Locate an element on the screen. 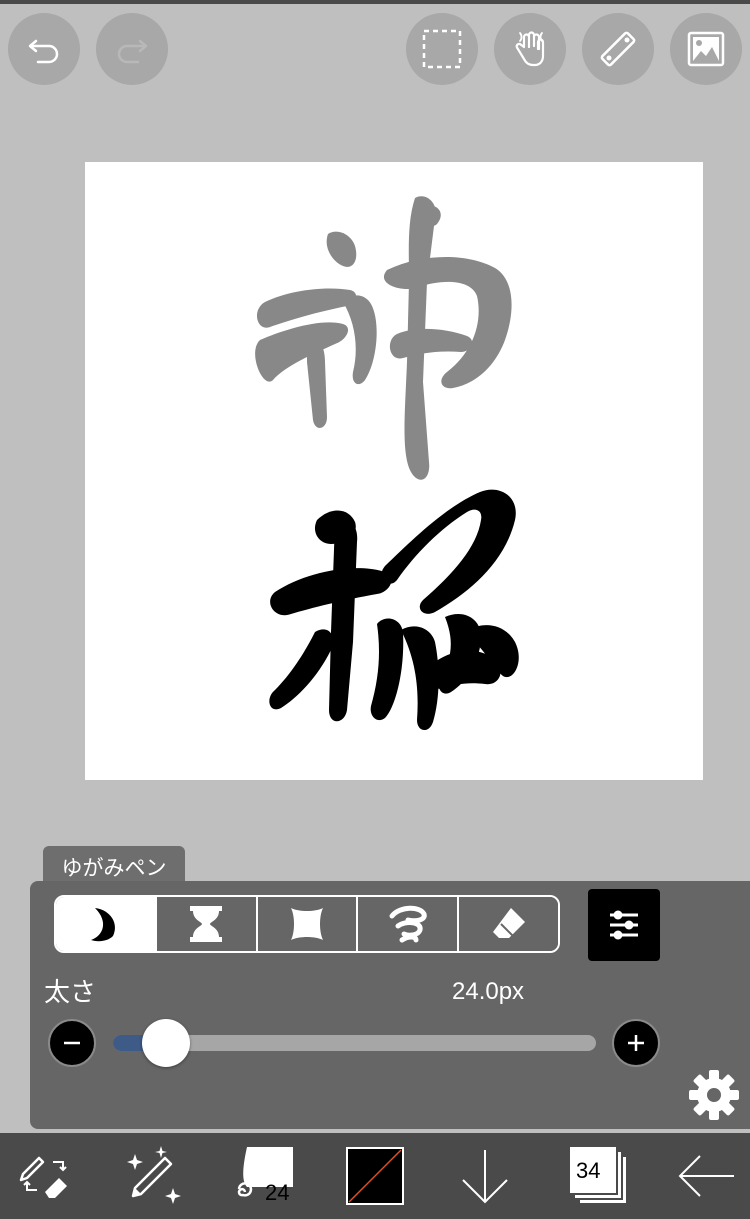 Image resolution: width=750 pixels, height=1219 pixels. brush-size-number: 24 is located at coordinates (277, 1192).